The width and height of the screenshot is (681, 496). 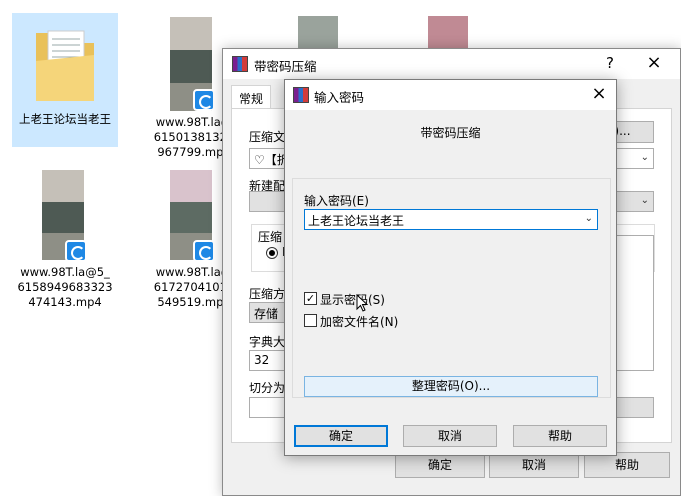 I want to click on ok-button-label: 确定, so click(x=439, y=465).